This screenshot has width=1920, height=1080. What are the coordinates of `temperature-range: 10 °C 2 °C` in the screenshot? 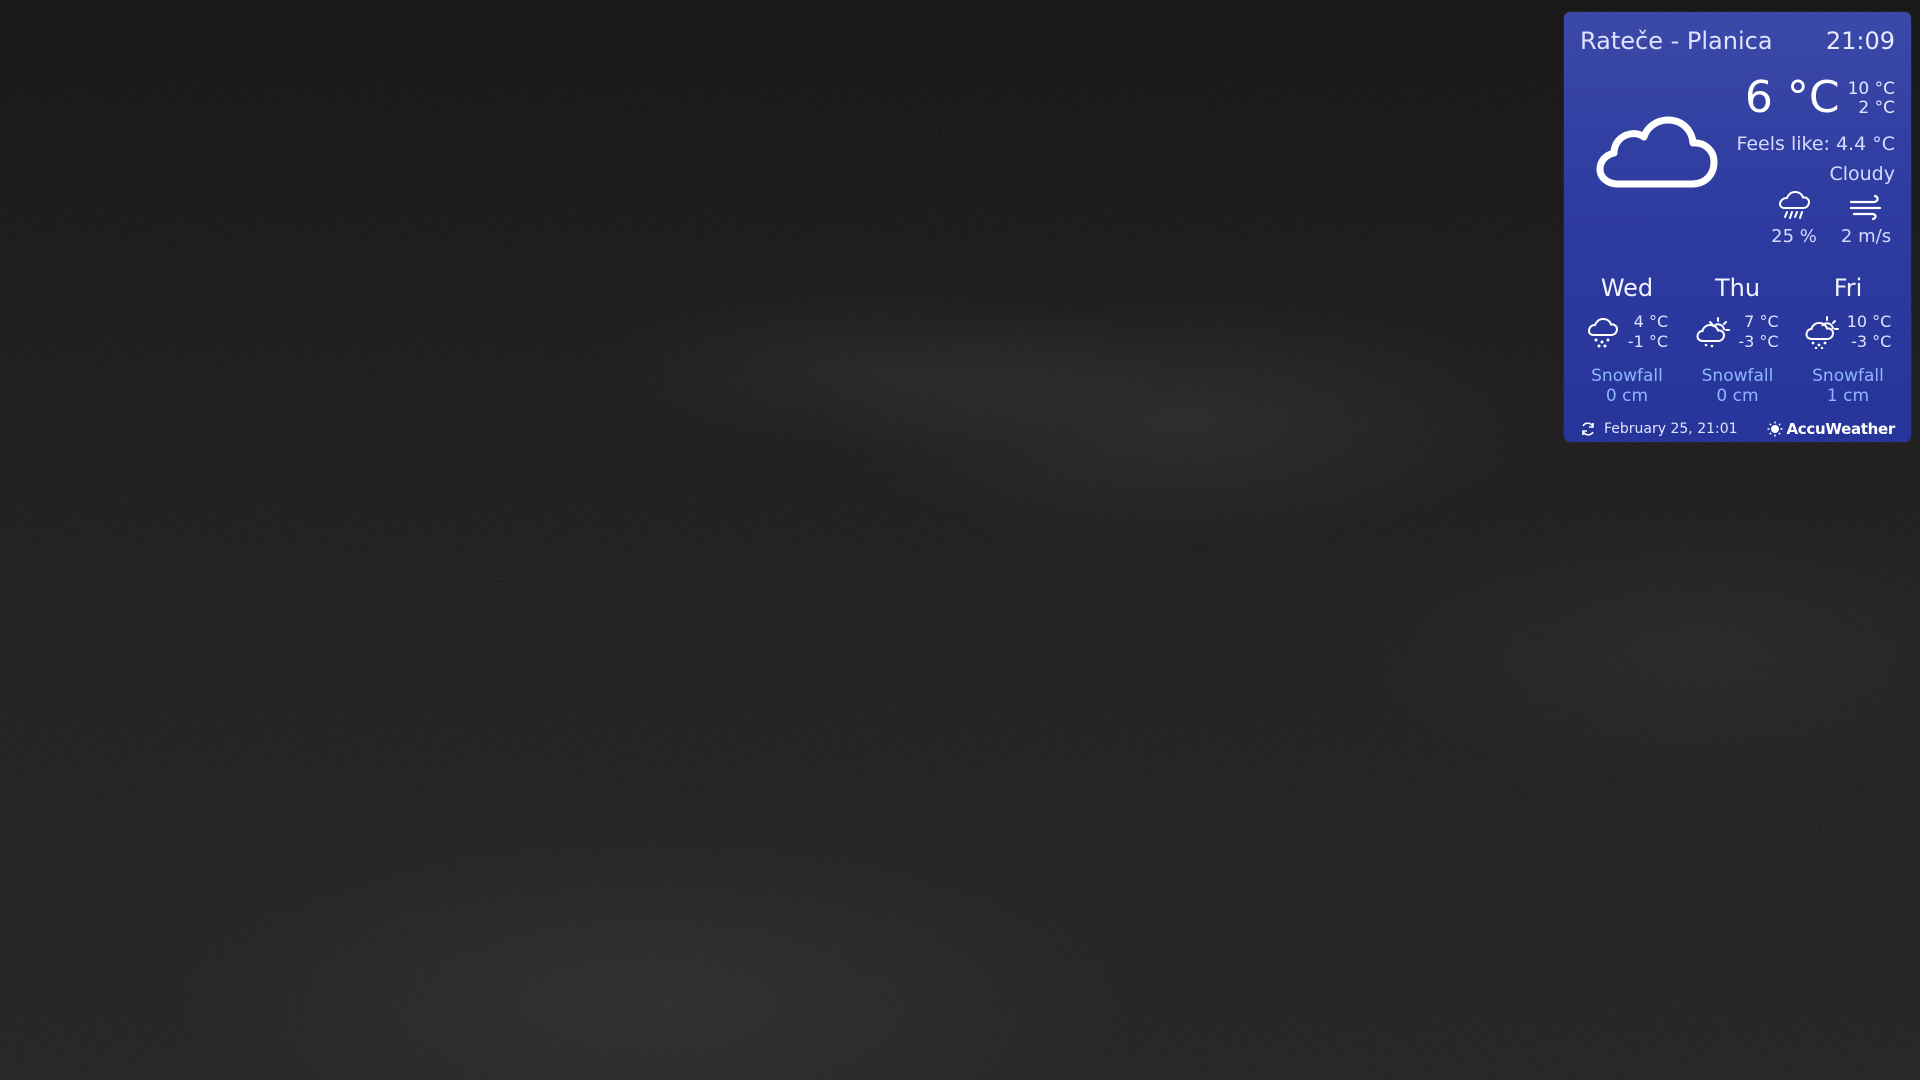 It's located at (1871, 96).